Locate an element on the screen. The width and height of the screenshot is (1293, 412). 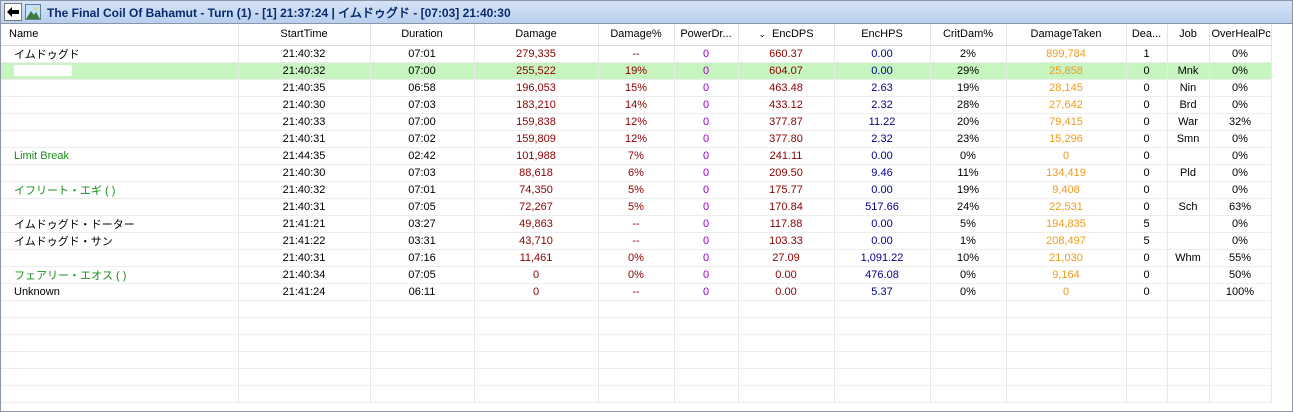
empty-row is located at coordinates (636, 377).